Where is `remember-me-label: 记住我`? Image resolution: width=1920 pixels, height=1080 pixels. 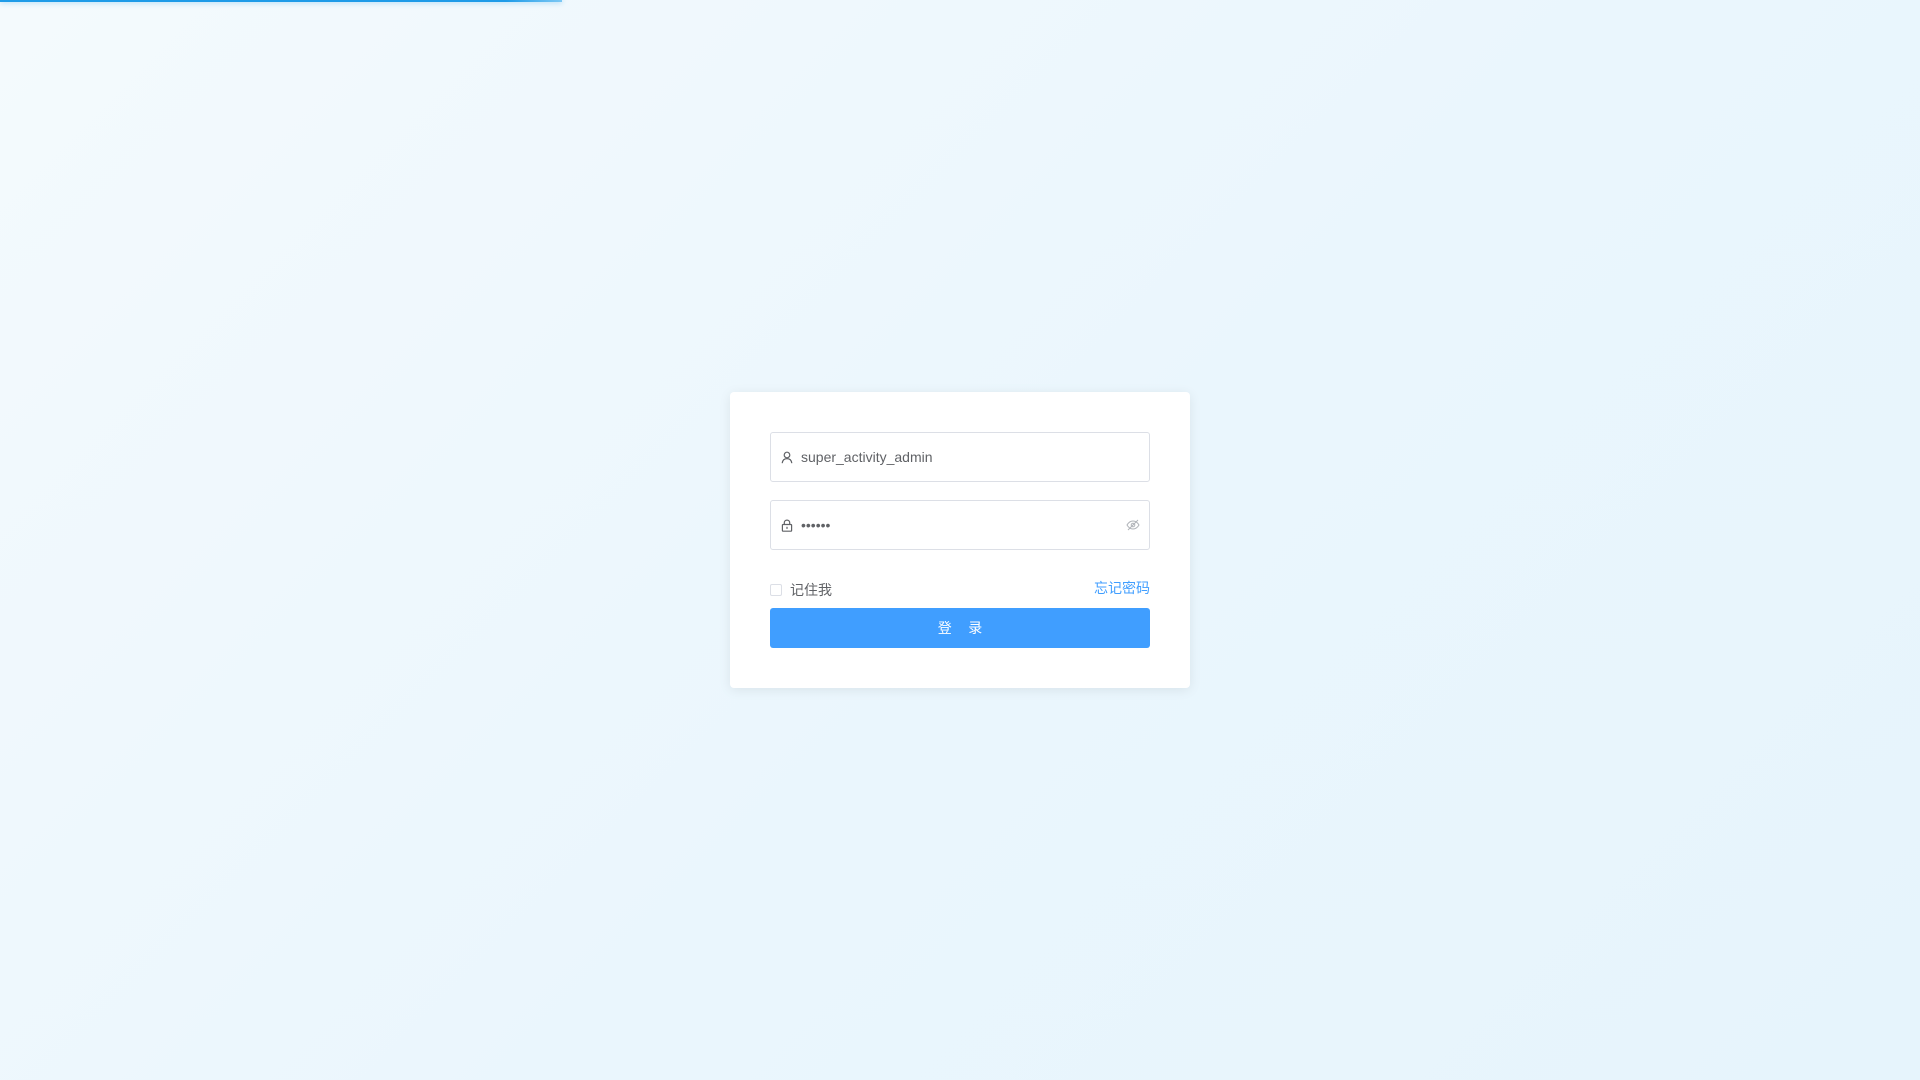 remember-me-label: 记住我 is located at coordinates (811, 591).